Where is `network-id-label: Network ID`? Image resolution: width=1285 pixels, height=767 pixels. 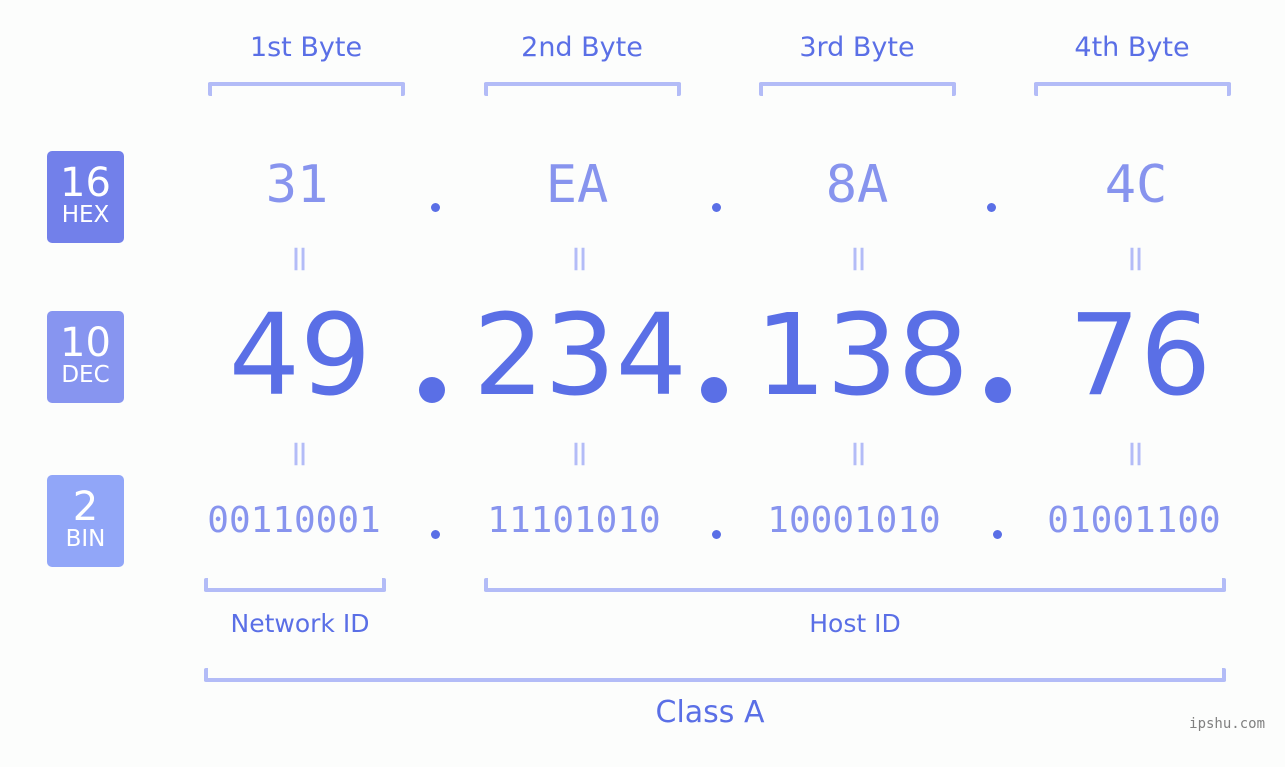
network-id-label: Network ID is located at coordinates (300, 623).